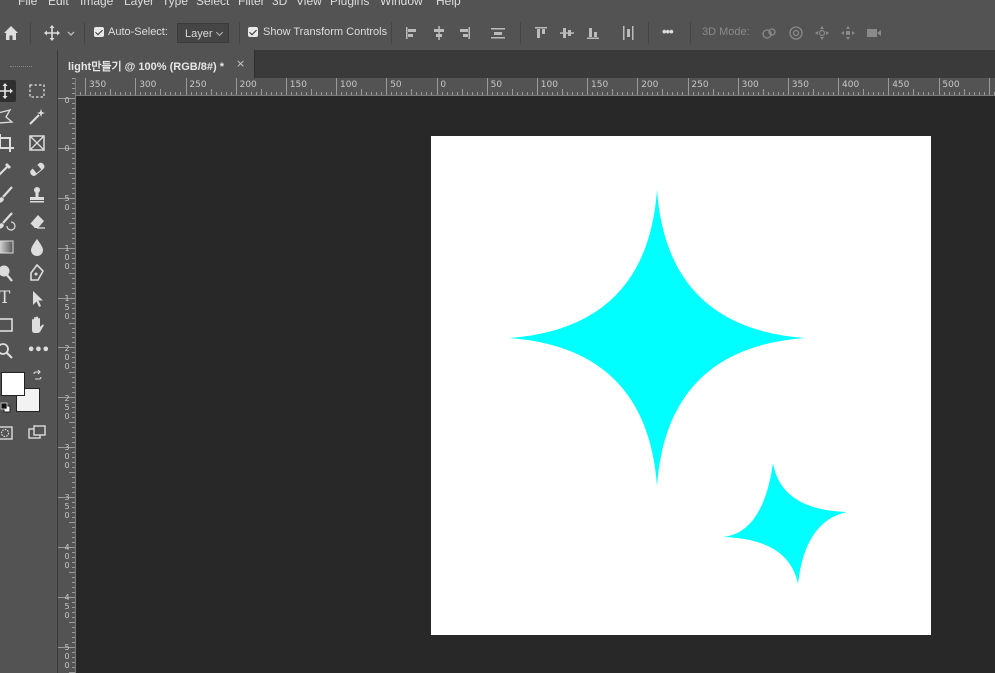  What do you see at coordinates (203, 33) in the screenshot?
I see `auto-select-dropdown: Layer` at bounding box center [203, 33].